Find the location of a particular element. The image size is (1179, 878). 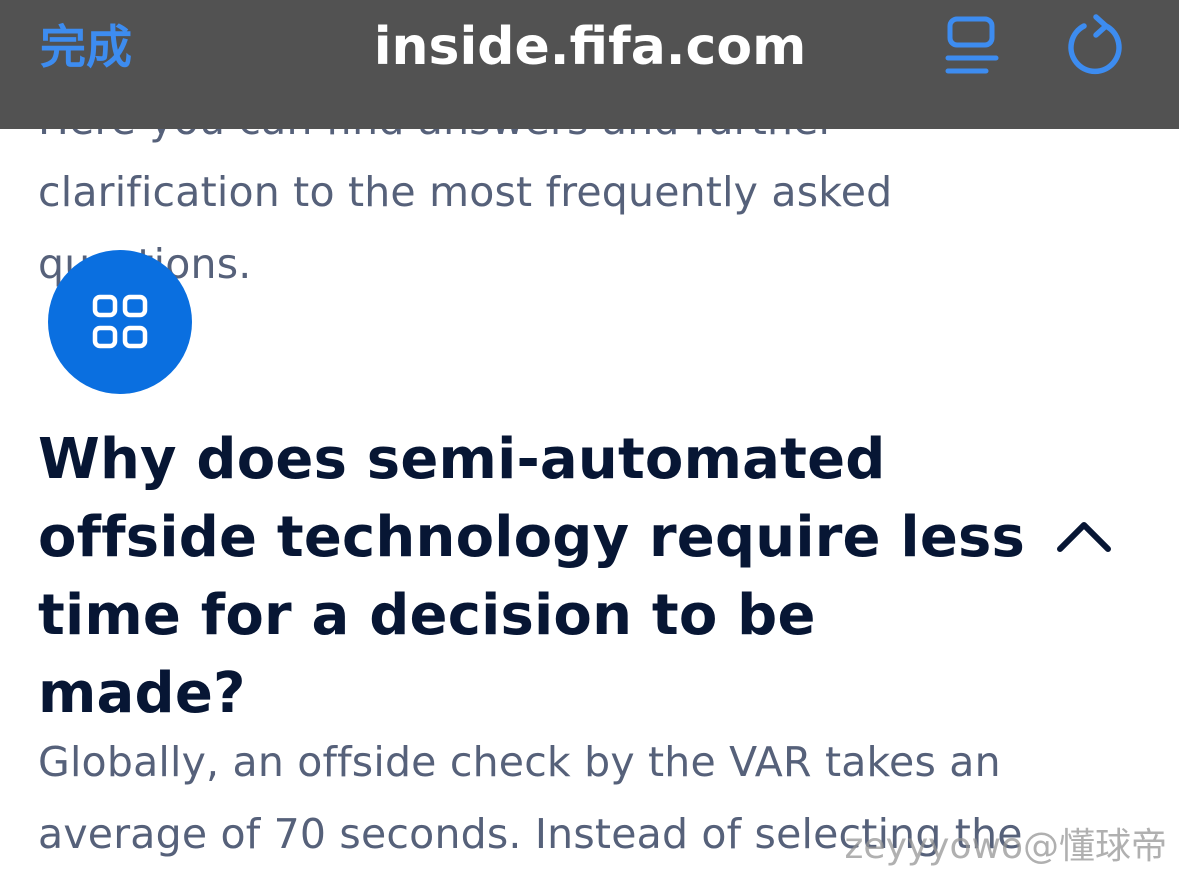

faq-collapse-toggle is located at coordinates (1084, 536).